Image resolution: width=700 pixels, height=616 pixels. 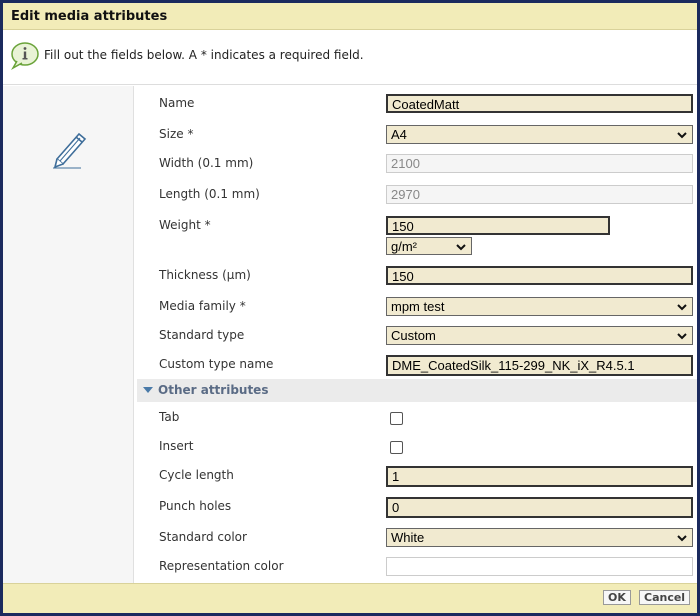 I want to click on standard-color-label: Standard color, so click(x=203, y=537).